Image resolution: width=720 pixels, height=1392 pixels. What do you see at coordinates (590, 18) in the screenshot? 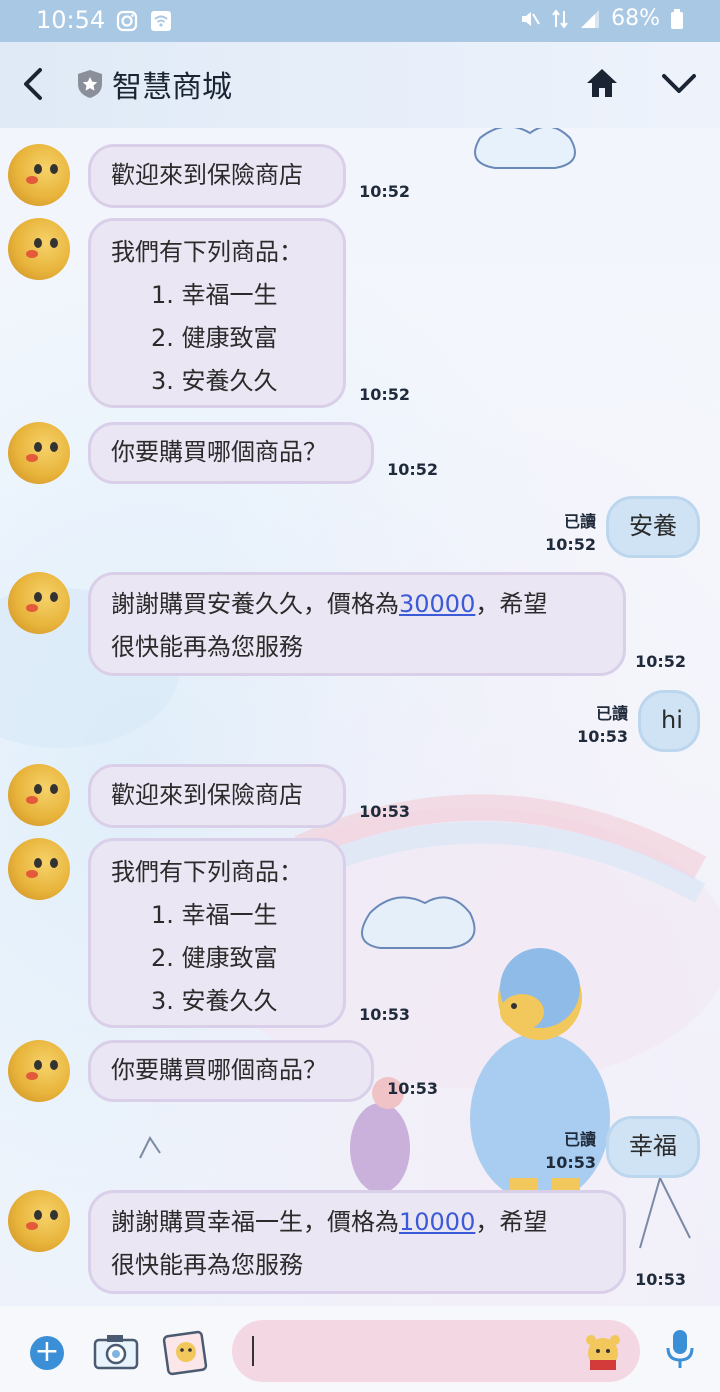
I see `cell-signal-icon` at bounding box center [590, 18].